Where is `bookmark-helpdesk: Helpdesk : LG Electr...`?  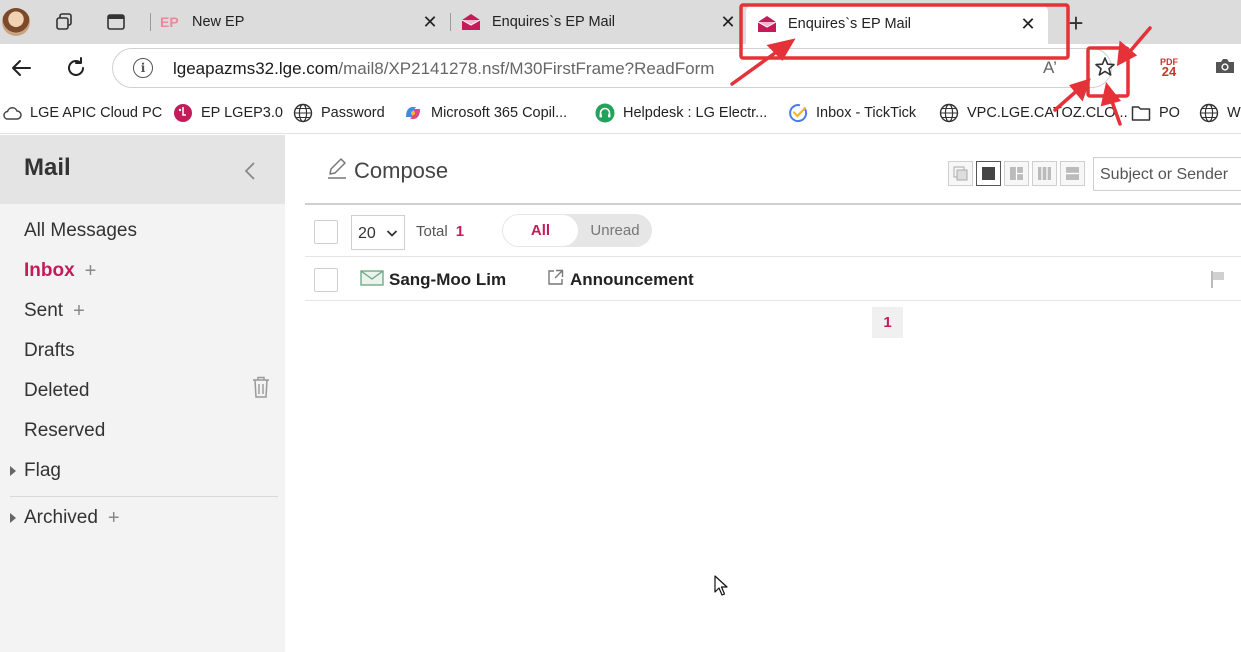 bookmark-helpdesk: Helpdesk : LG Electr... is located at coordinates (681, 113).